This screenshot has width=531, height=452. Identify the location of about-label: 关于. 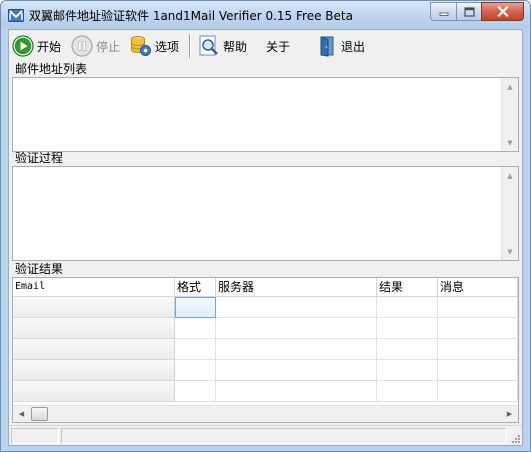
(278, 46).